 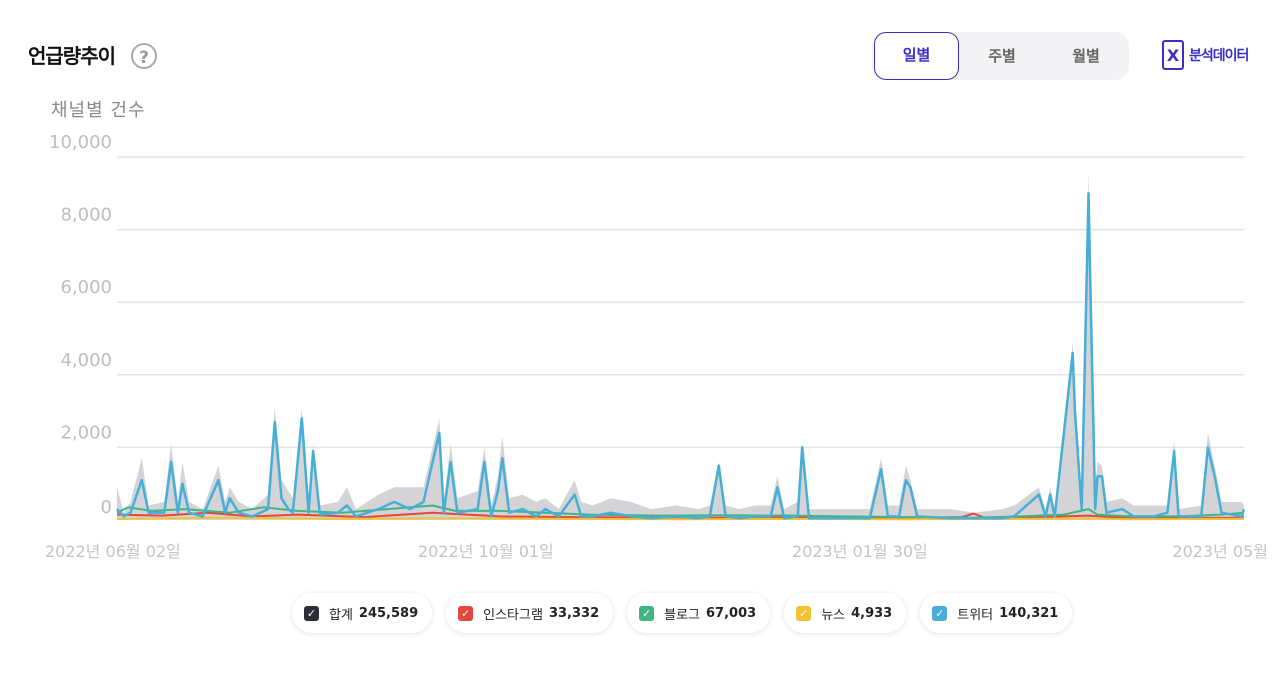 I want to click on legend-blog: ✓ 블로그 67,003, so click(x=699, y=613).